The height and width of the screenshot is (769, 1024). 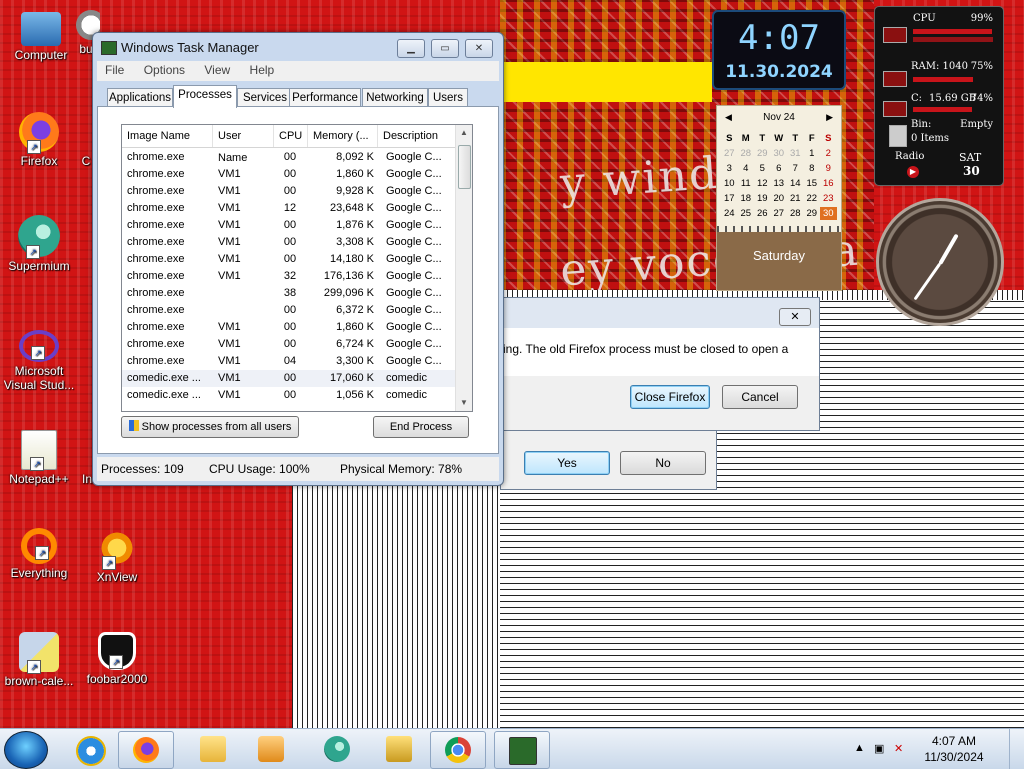 What do you see at coordinates (779, 168) in the screenshot?
I see `calendar-day: 6` at bounding box center [779, 168].